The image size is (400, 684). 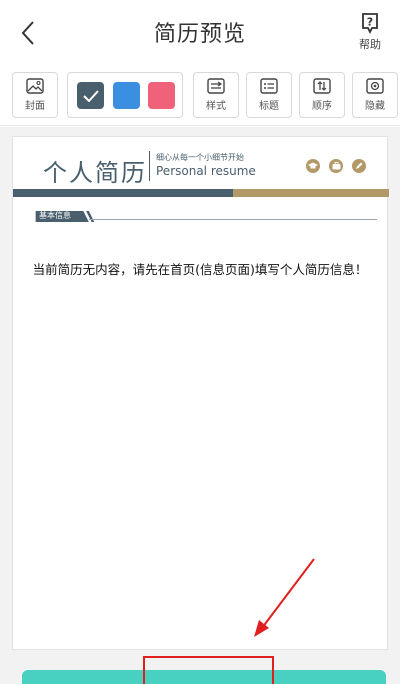 I want to click on order-button: 顺序, so click(x=322, y=95).